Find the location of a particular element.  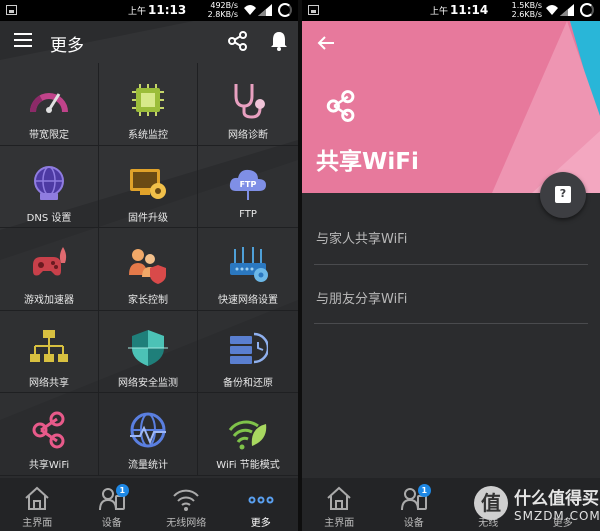

tile-quick-network-setup: 快速网络设置 is located at coordinates (248, 269).